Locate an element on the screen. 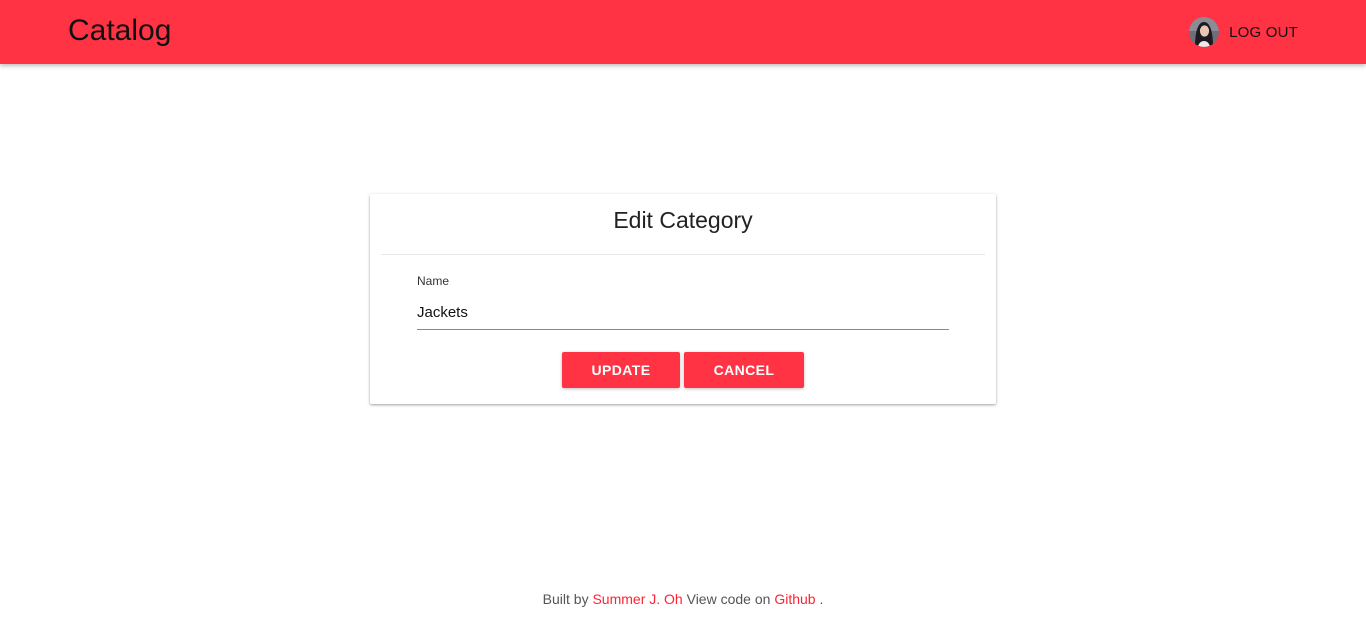 This screenshot has width=1366, height=627. card-divider is located at coordinates (683, 254).